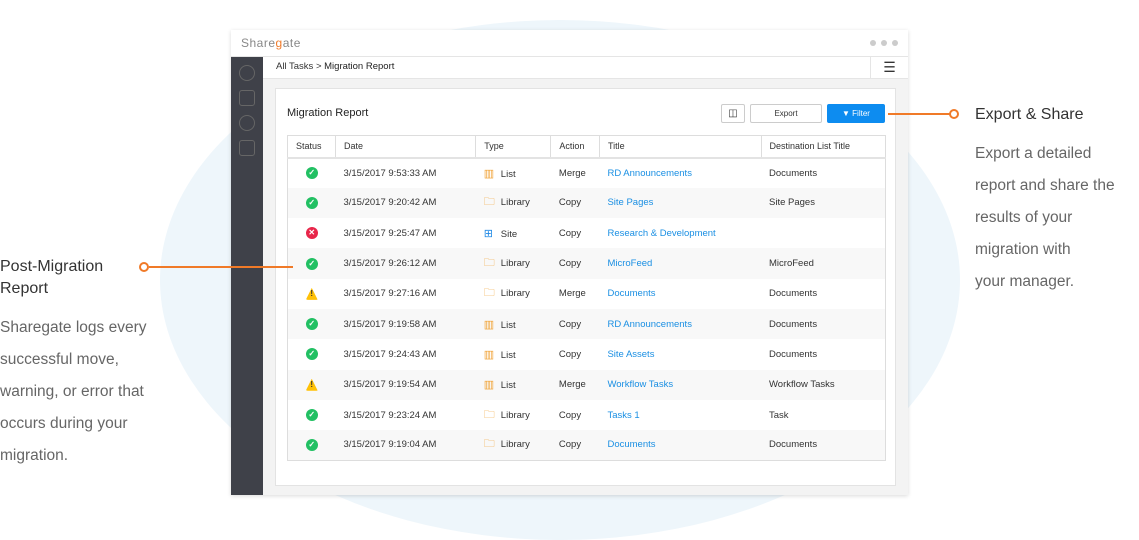 The image size is (1139, 540). What do you see at coordinates (680, 147) in the screenshot?
I see `column-header: Title` at bounding box center [680, 147].